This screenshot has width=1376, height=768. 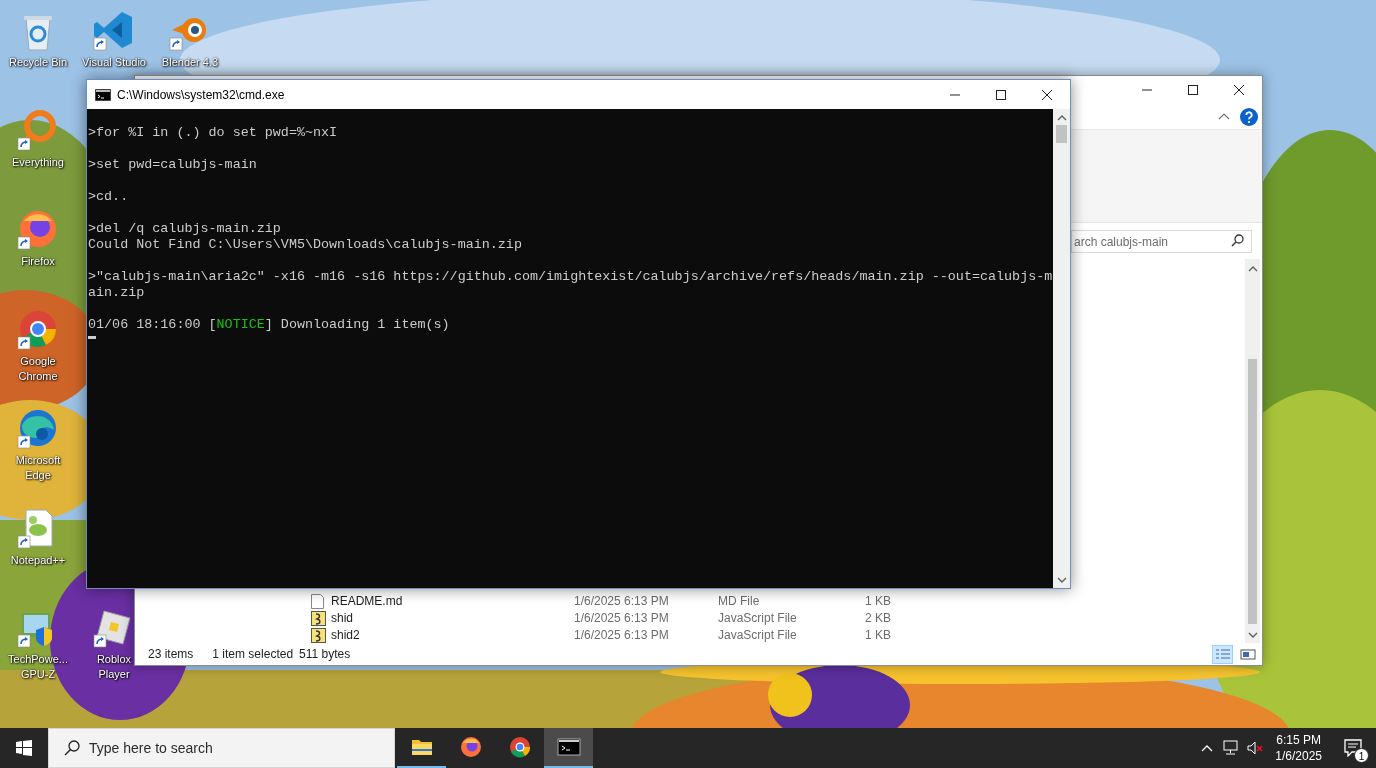 What do you see at coordinates (38, 468) in the screenshot?
I see `desktop-icon-label: Microsoft Edge` at bounding box center [38, 468].